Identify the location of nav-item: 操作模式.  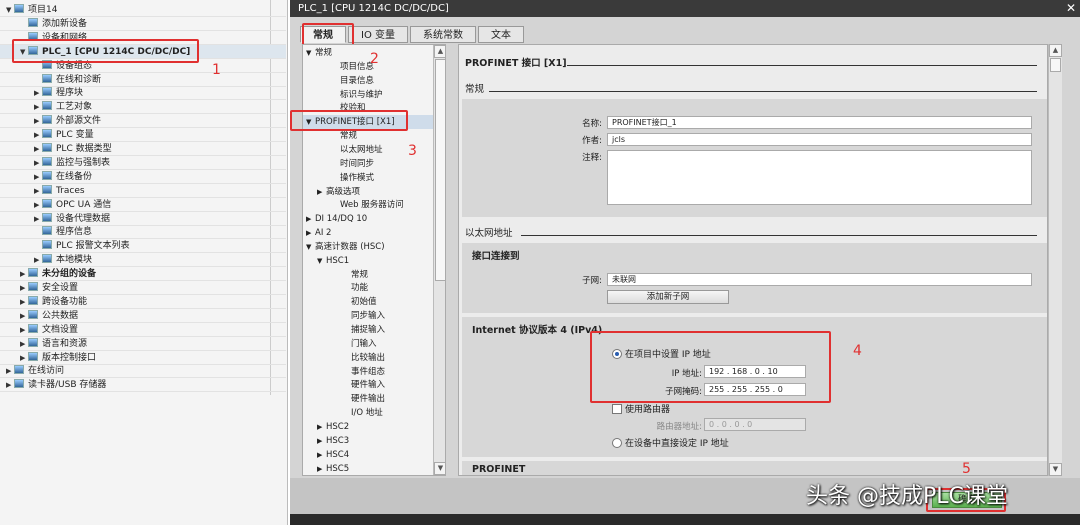
(369, 178).